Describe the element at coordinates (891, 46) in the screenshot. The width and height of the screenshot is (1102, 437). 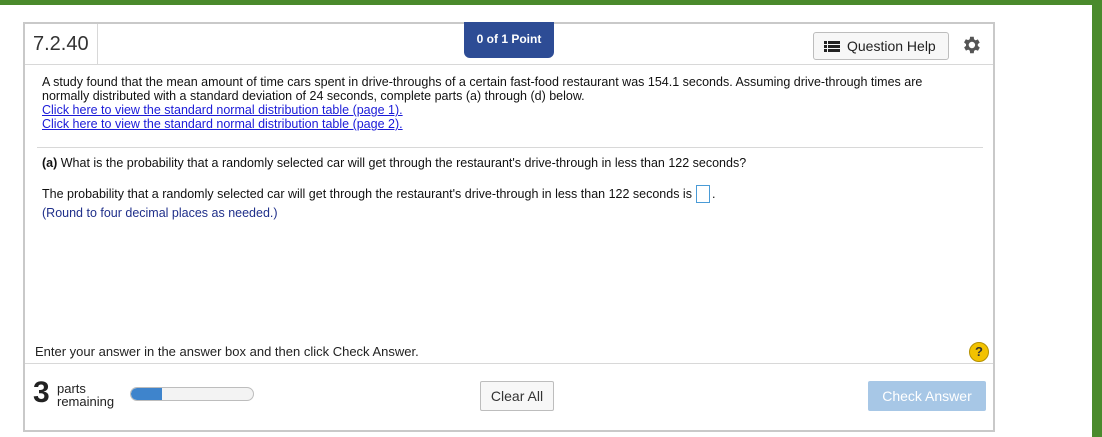
I see `question-help-label: Question Help` at that location.